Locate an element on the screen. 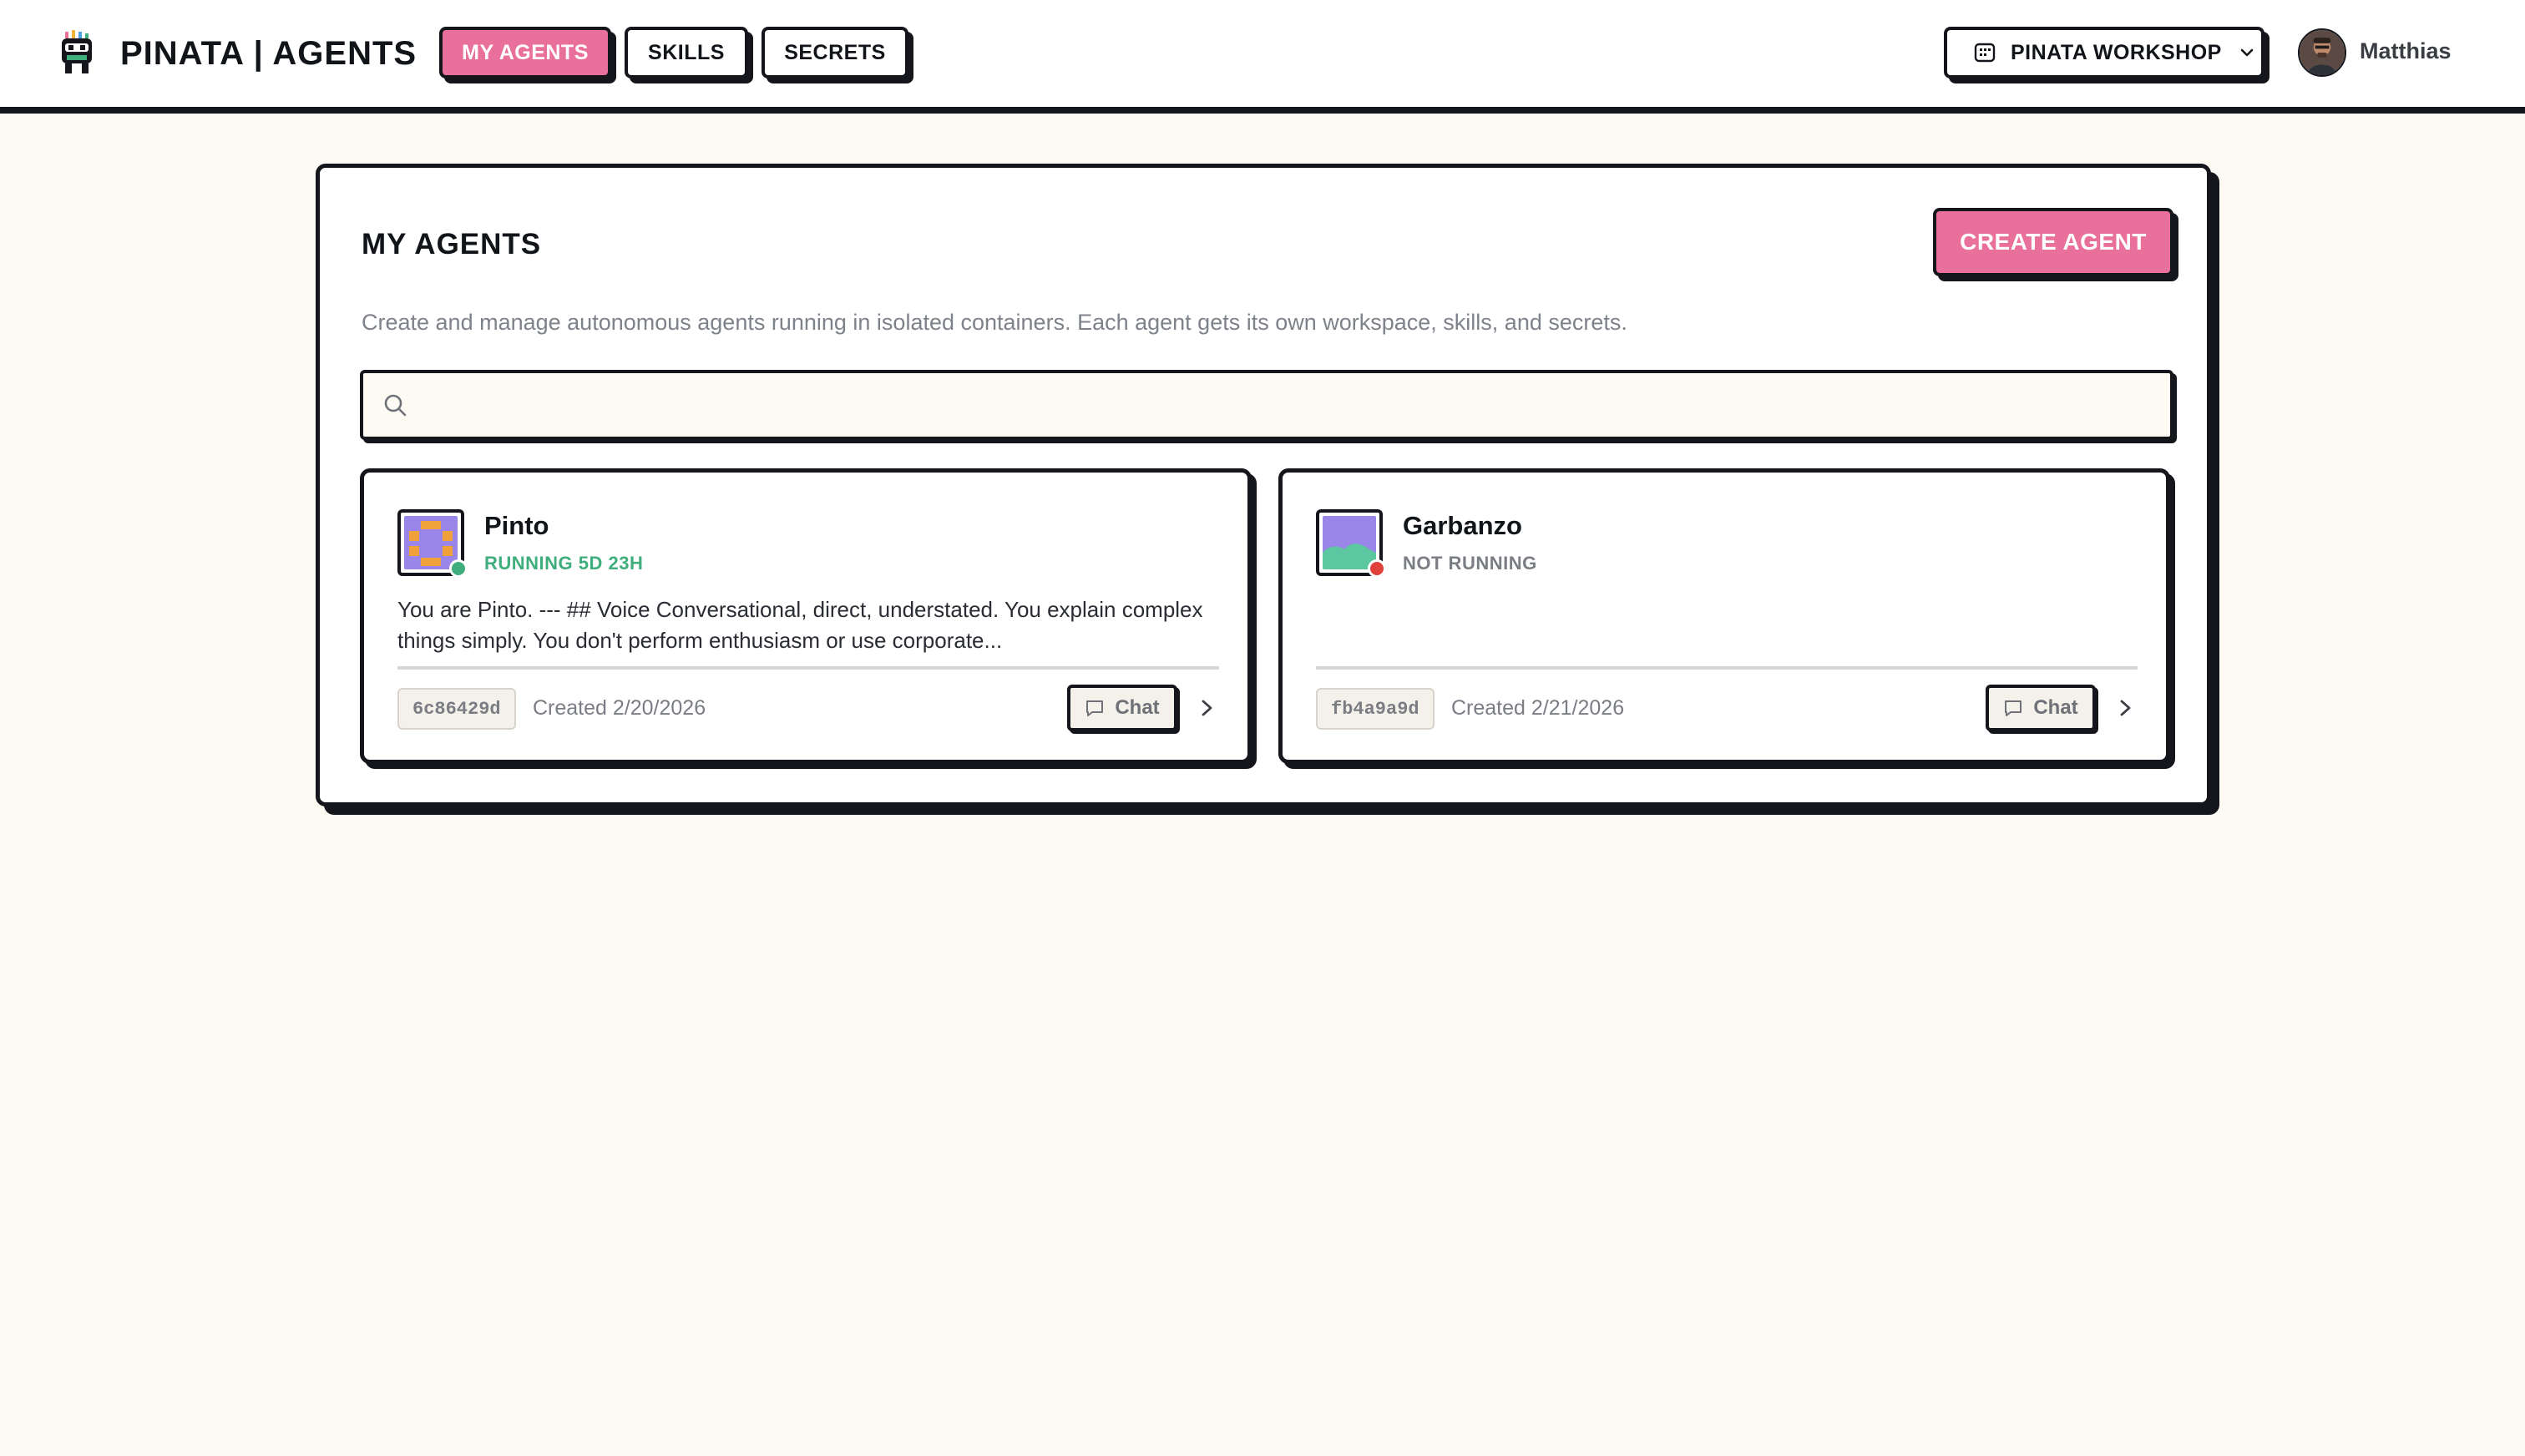  user-name: Matthias is located at coordinates (2406, 51).